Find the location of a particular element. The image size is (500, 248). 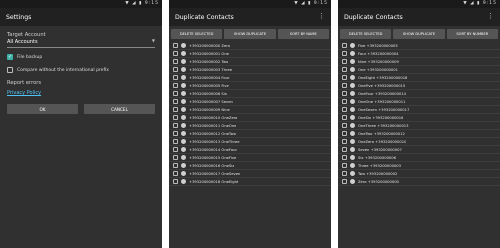

contact-row: +393200000003 Three is located at coordinates (250, 70).